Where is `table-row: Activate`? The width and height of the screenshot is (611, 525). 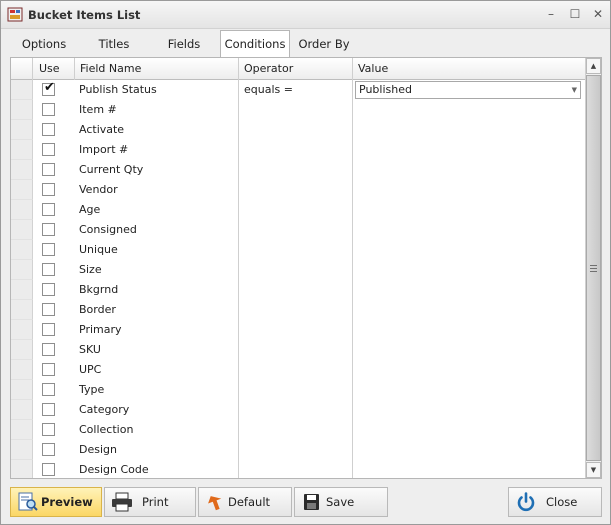 table-row: Activate is located at coordinates (298, 130).